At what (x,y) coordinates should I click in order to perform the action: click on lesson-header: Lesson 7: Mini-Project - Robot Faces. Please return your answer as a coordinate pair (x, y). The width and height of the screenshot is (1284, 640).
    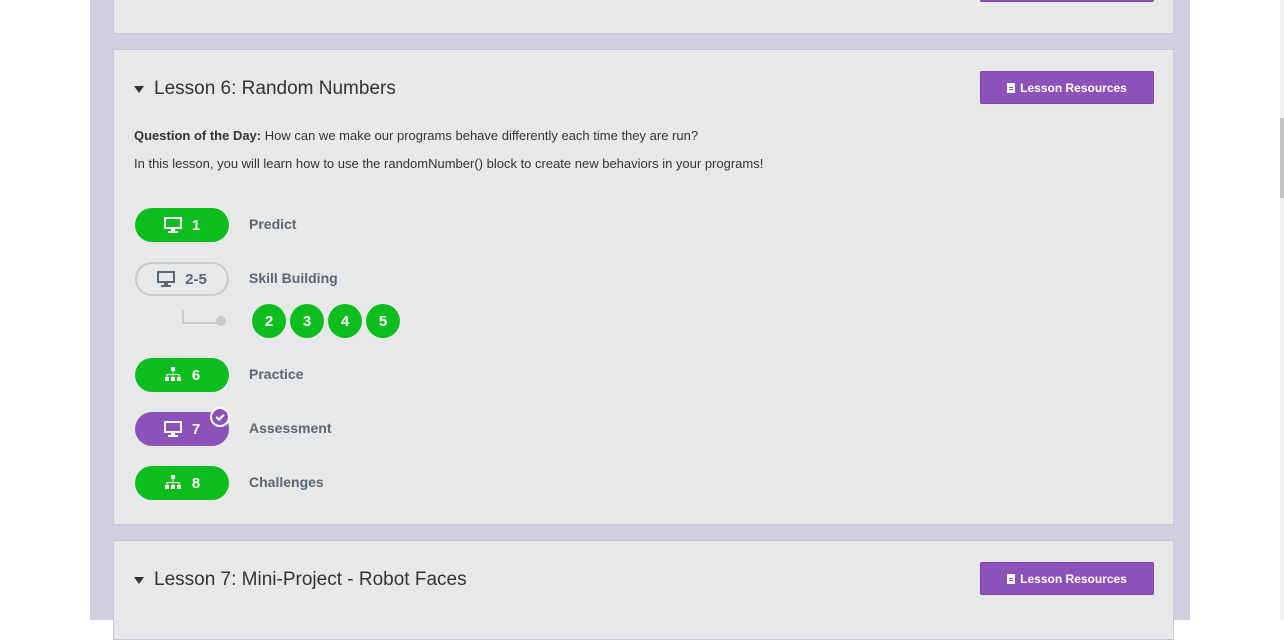
    Looking at the image, I should click on (300, 580).